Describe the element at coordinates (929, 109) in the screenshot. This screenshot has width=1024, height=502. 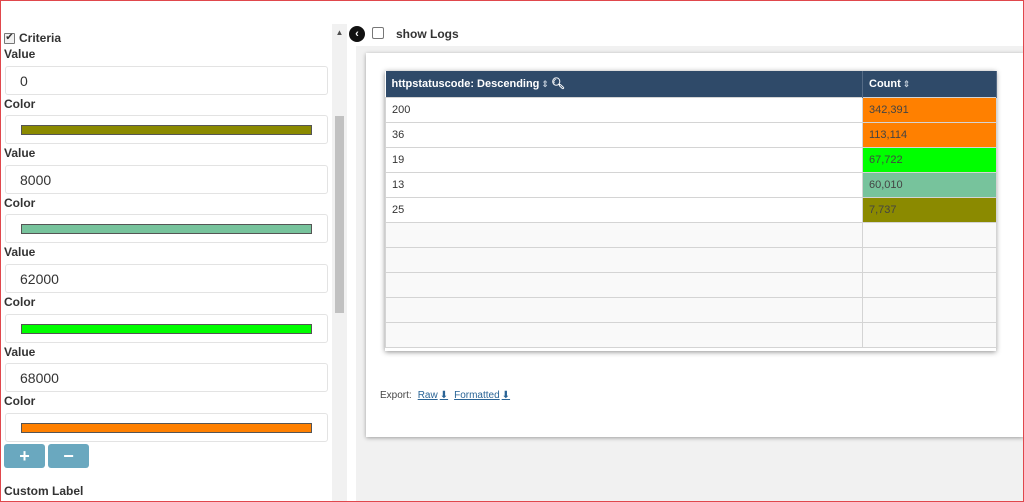
I see `count-cell: 342,391` at that location.